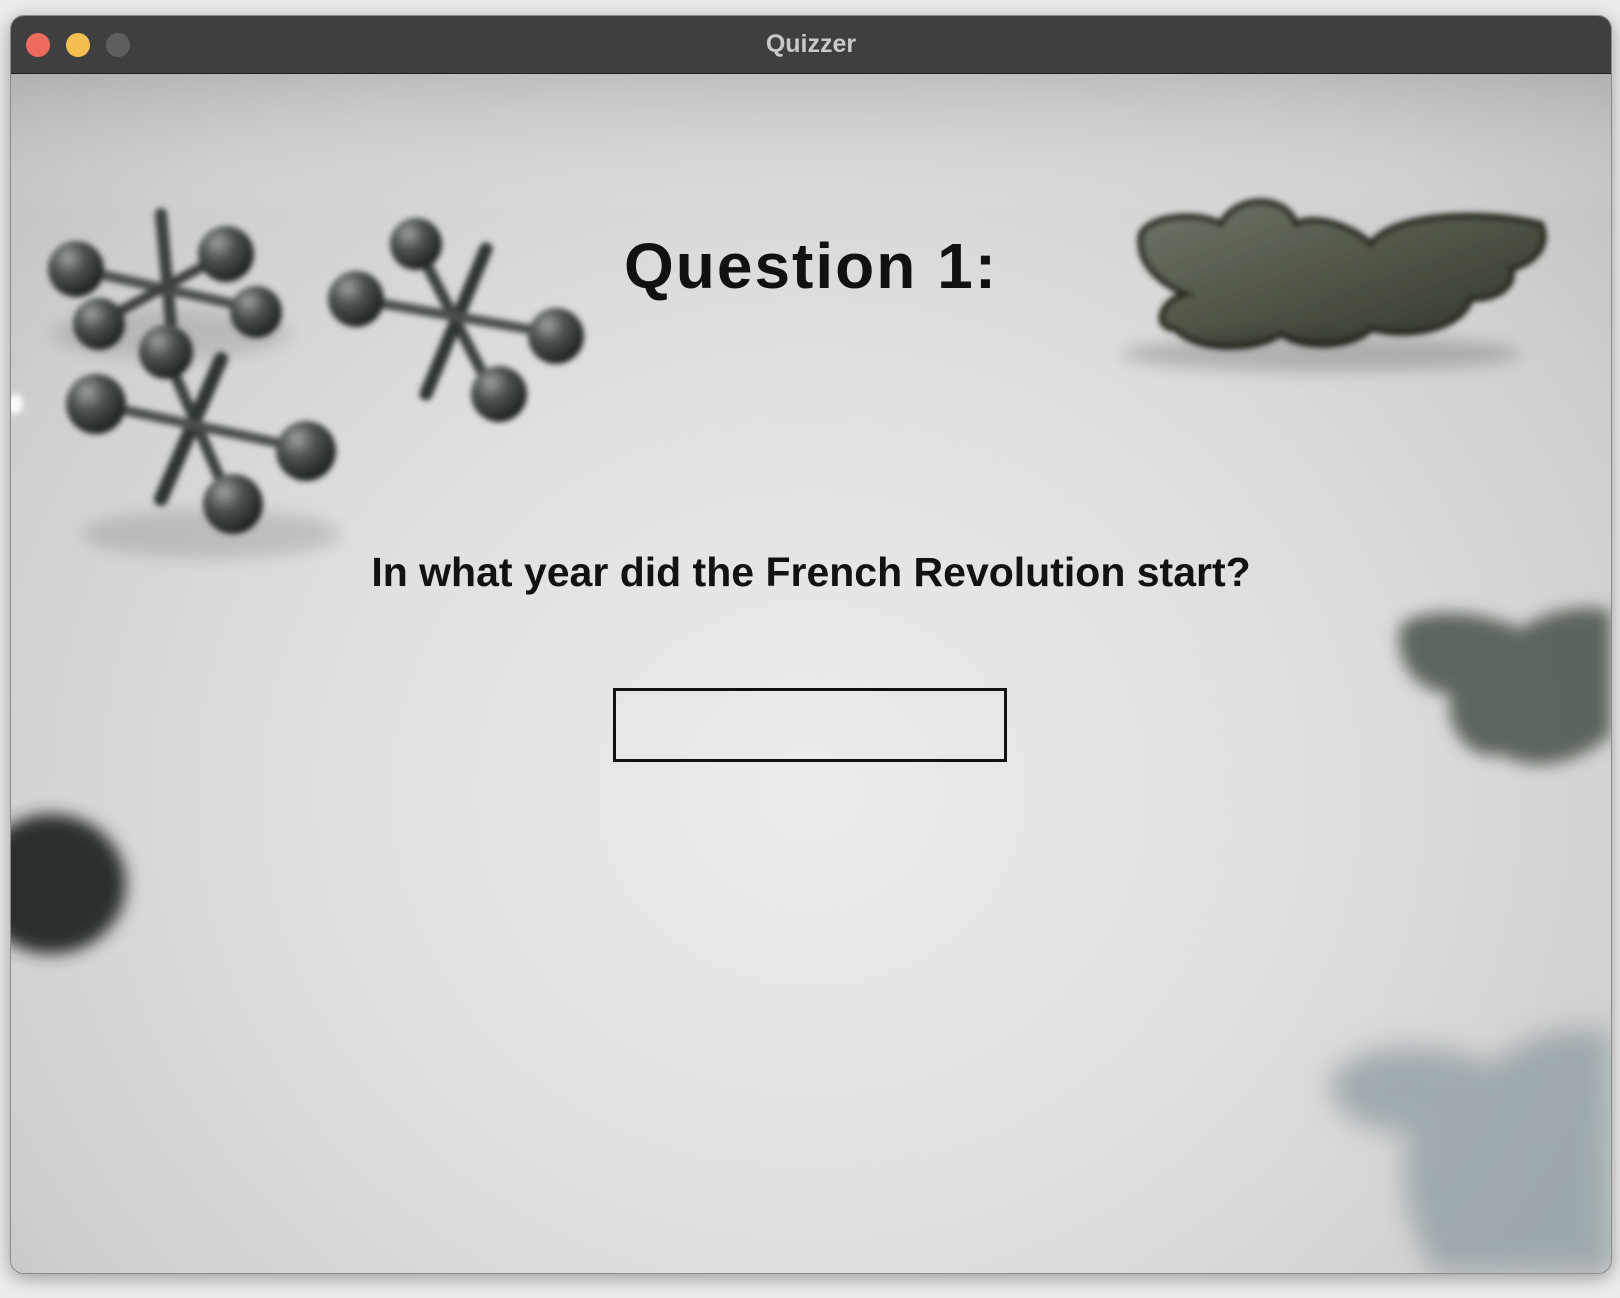 The image size is (1620, 1298). I want to click on answer-input, so click(810, 725).